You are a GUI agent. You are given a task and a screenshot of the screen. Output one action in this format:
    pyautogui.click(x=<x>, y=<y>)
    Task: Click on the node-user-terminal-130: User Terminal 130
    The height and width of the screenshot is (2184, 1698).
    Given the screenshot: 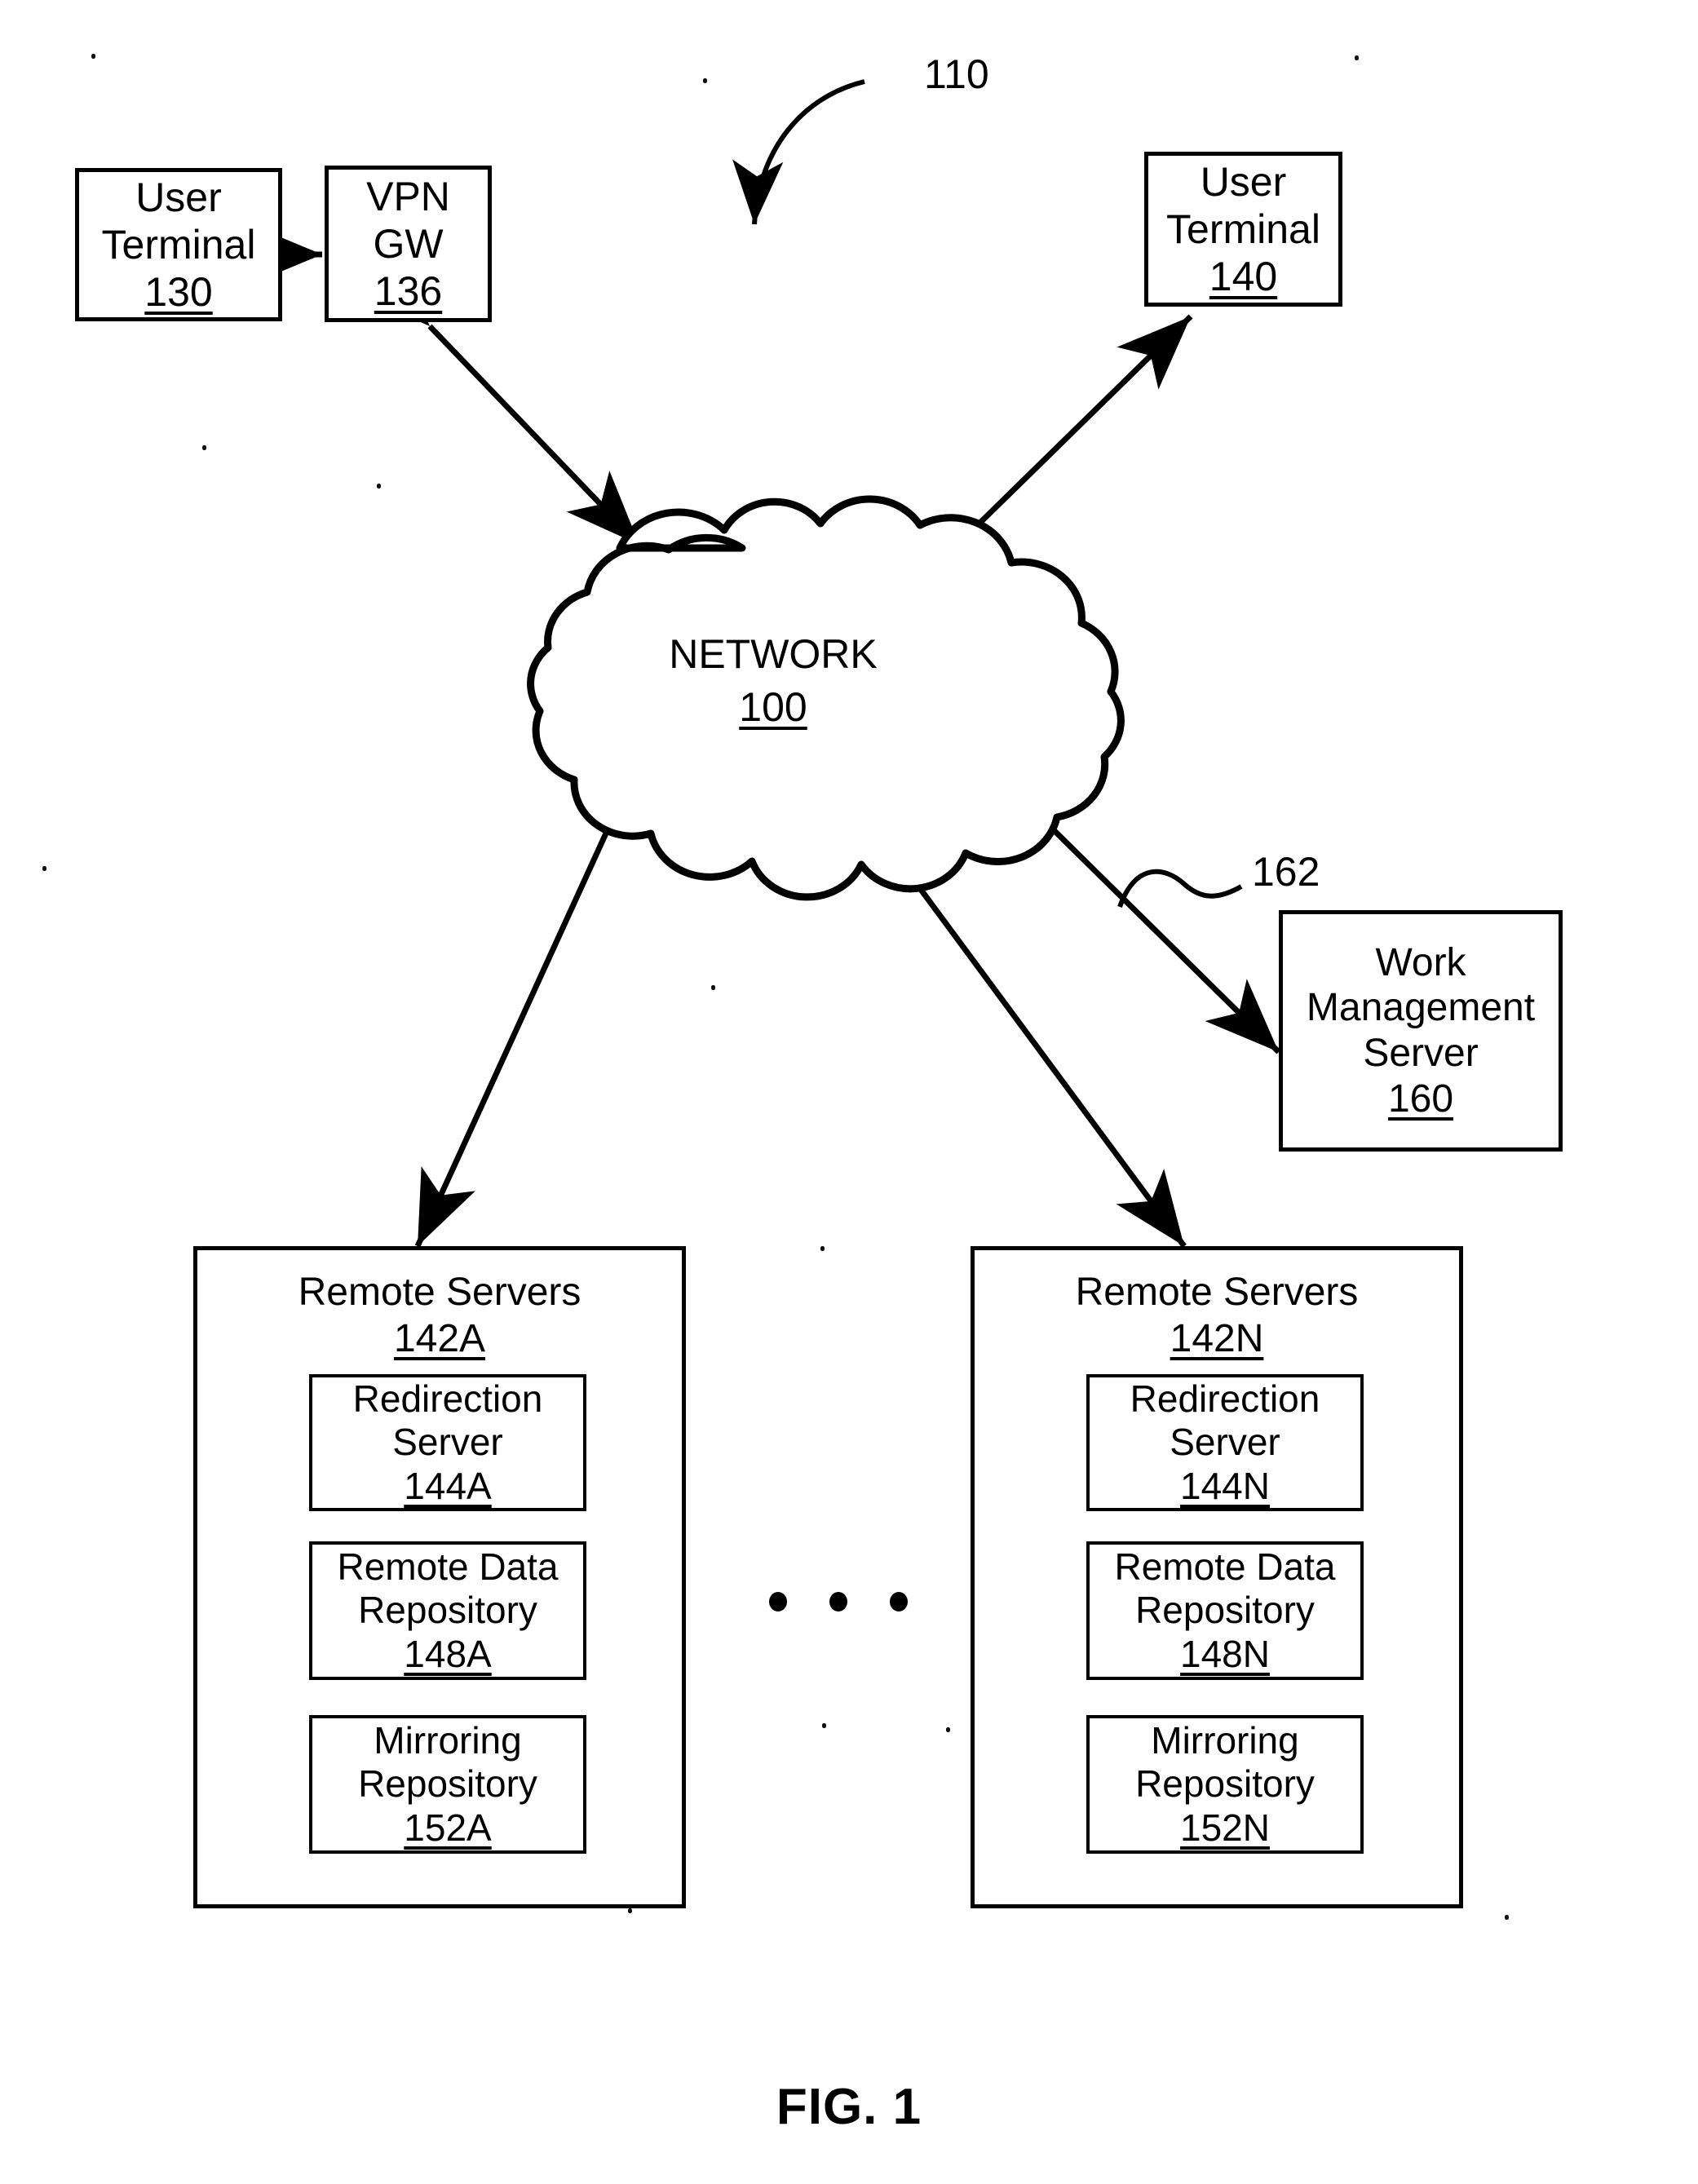 What is the action you would take?
    pyautogui.click(x=178, y=244)
    